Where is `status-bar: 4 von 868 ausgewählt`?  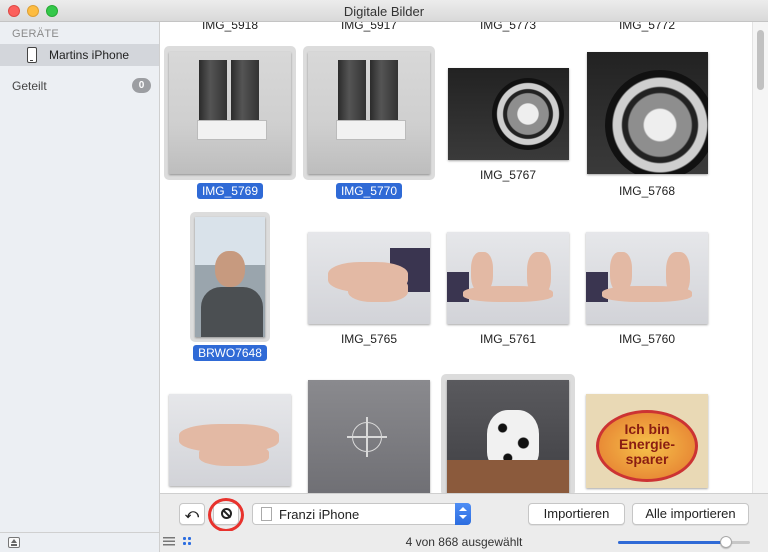 status-bar: 4 von 868 ausgewählt is located at coordinates (464, 541).